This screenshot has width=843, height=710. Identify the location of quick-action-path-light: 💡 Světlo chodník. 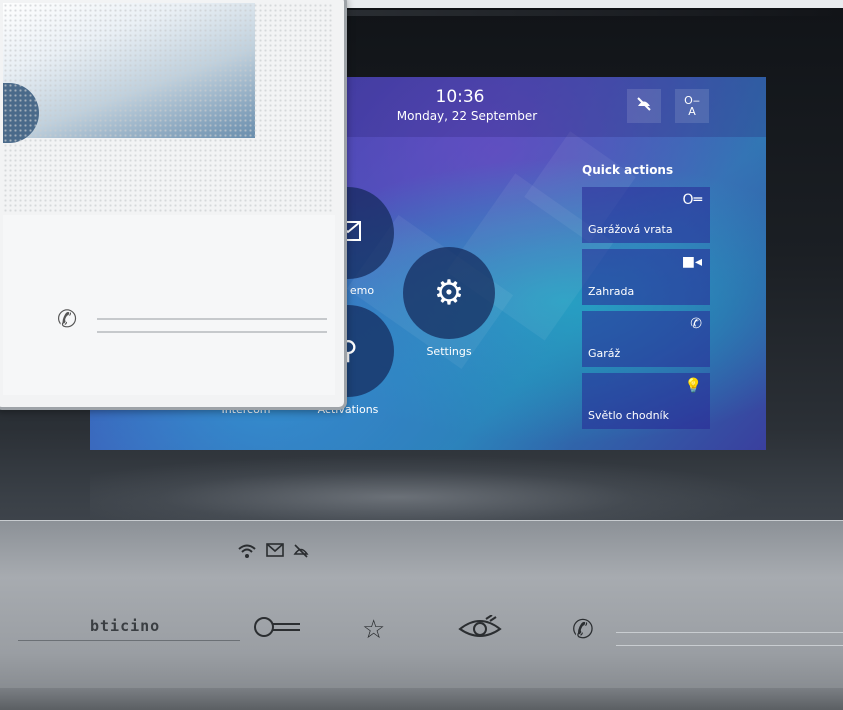
(646, 401).